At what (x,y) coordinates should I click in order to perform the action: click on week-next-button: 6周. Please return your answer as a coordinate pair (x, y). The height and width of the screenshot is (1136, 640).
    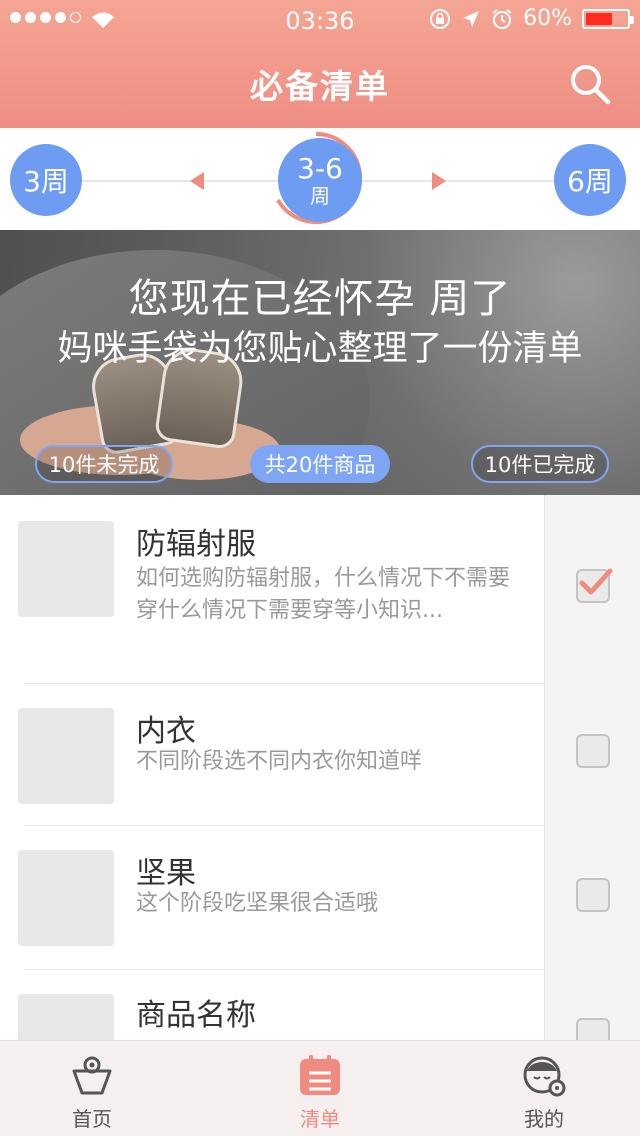
    Looking at the image, I should click on (590, 180).